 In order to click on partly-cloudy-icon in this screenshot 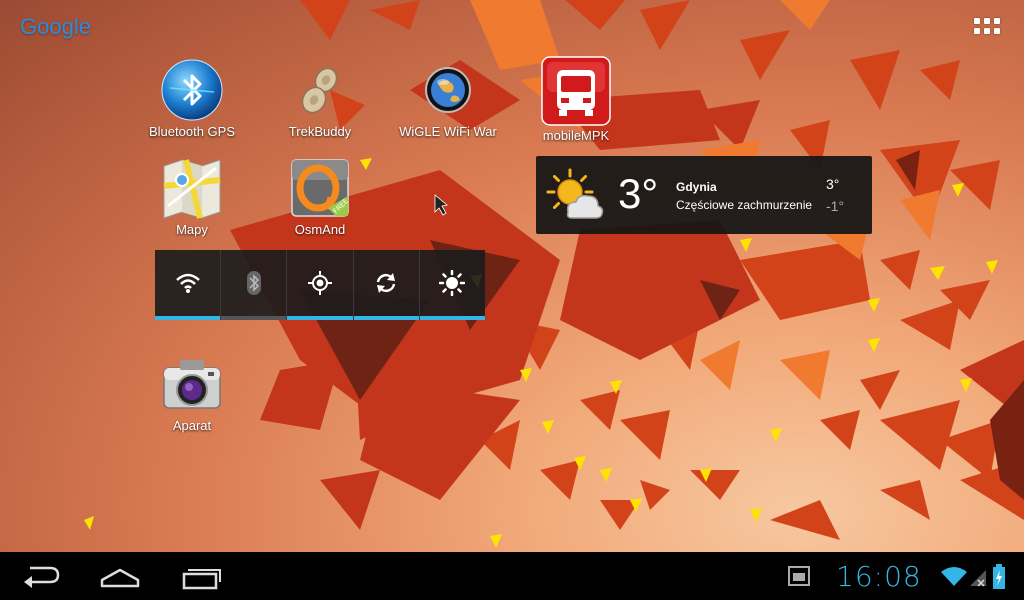, I will do `click(575, 193)`.